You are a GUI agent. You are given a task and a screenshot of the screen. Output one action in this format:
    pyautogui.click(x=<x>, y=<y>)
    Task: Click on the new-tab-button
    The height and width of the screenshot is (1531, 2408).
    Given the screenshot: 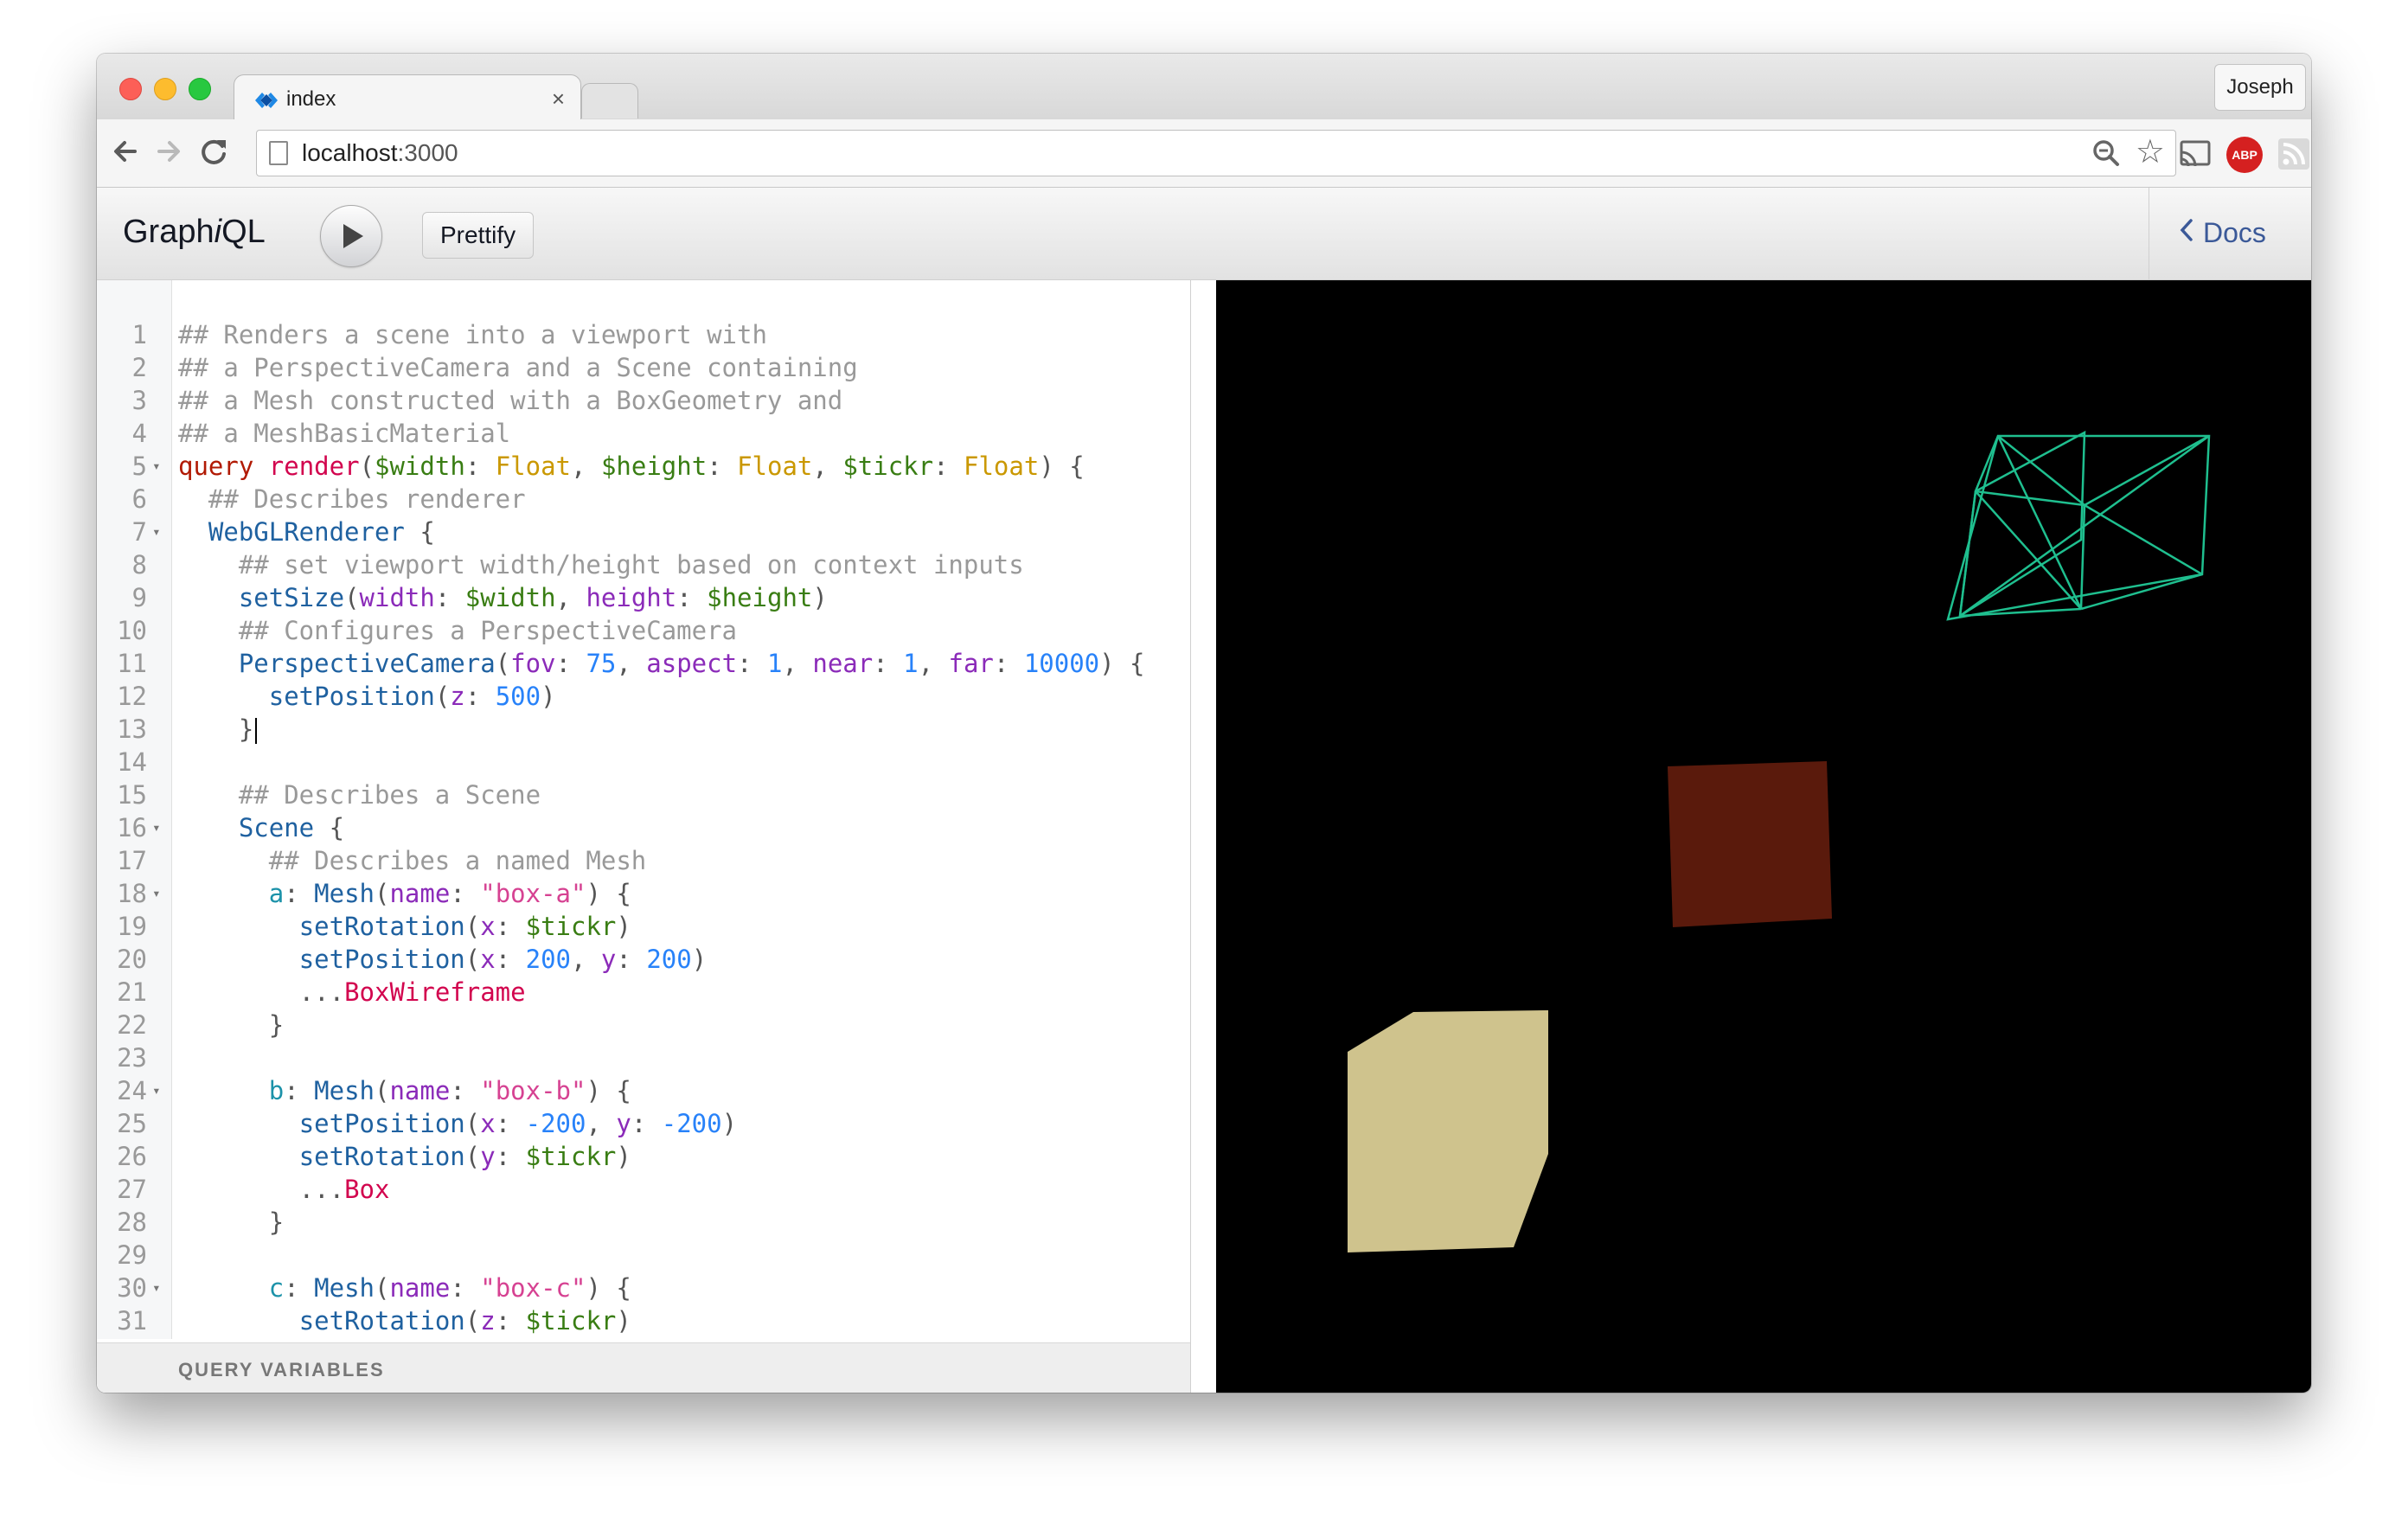 What is the action you would take?
    pyautogui.click(x=609, y=101)
    